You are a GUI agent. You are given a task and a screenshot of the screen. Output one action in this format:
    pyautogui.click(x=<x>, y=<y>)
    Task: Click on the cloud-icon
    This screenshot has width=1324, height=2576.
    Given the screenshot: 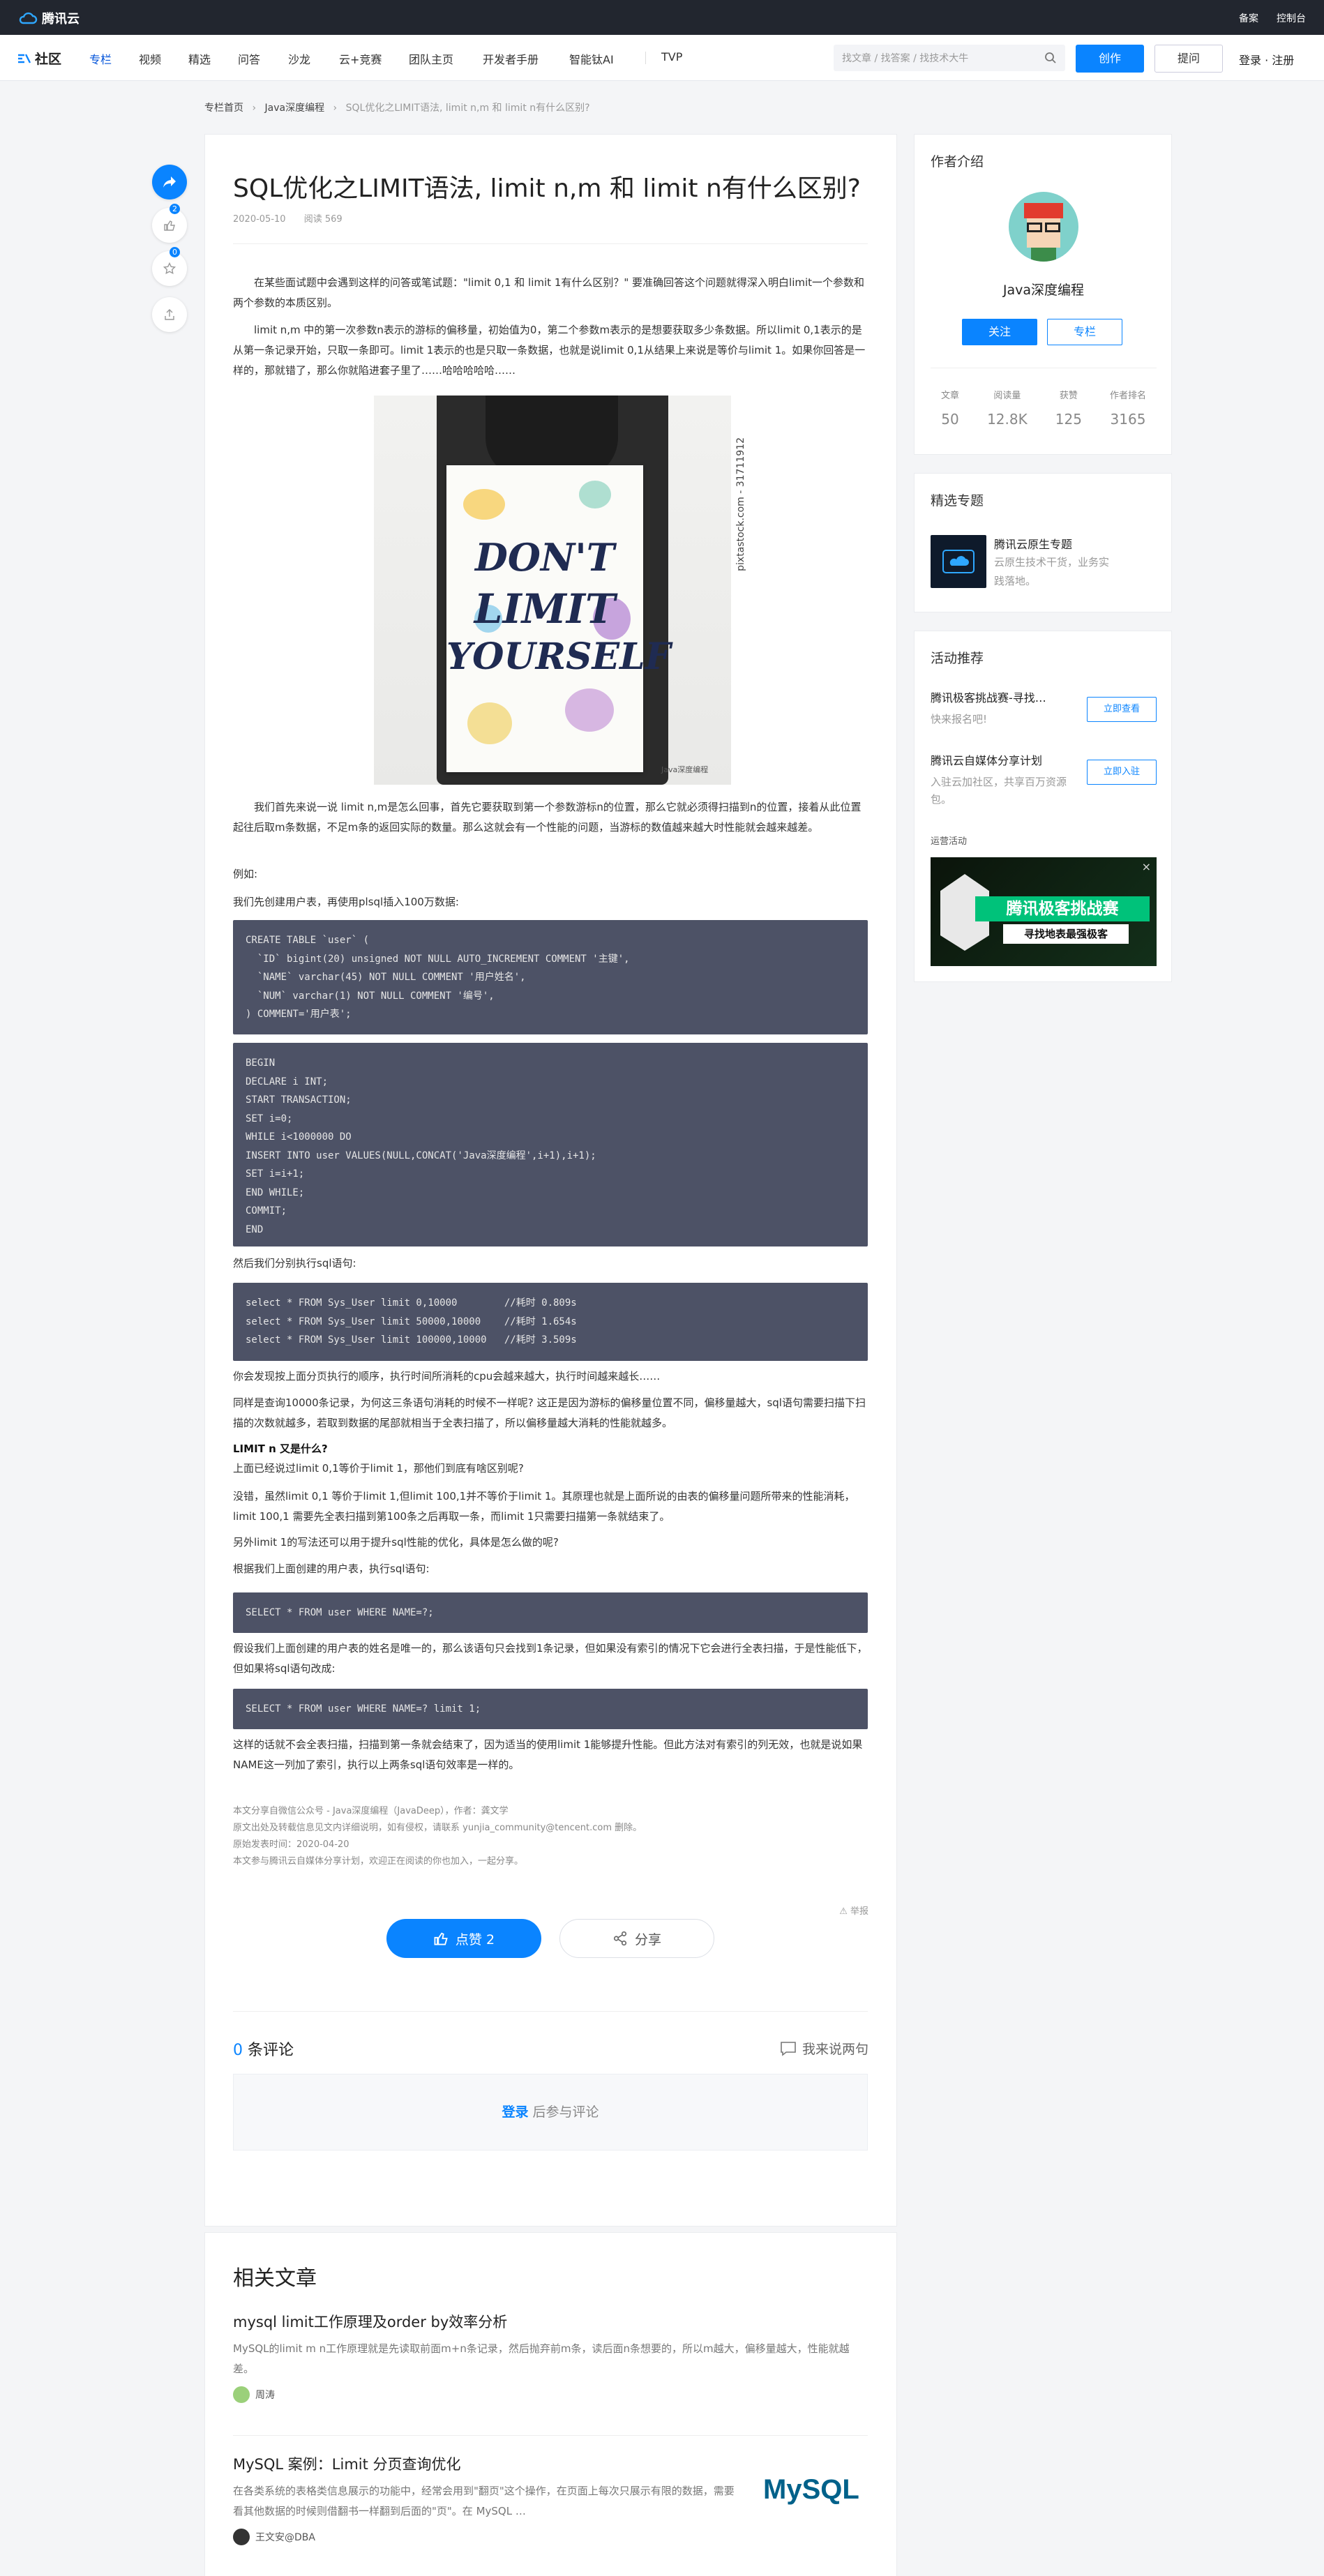 What is the action you would take?
    pyautogui.click(x=959, y=561)
    